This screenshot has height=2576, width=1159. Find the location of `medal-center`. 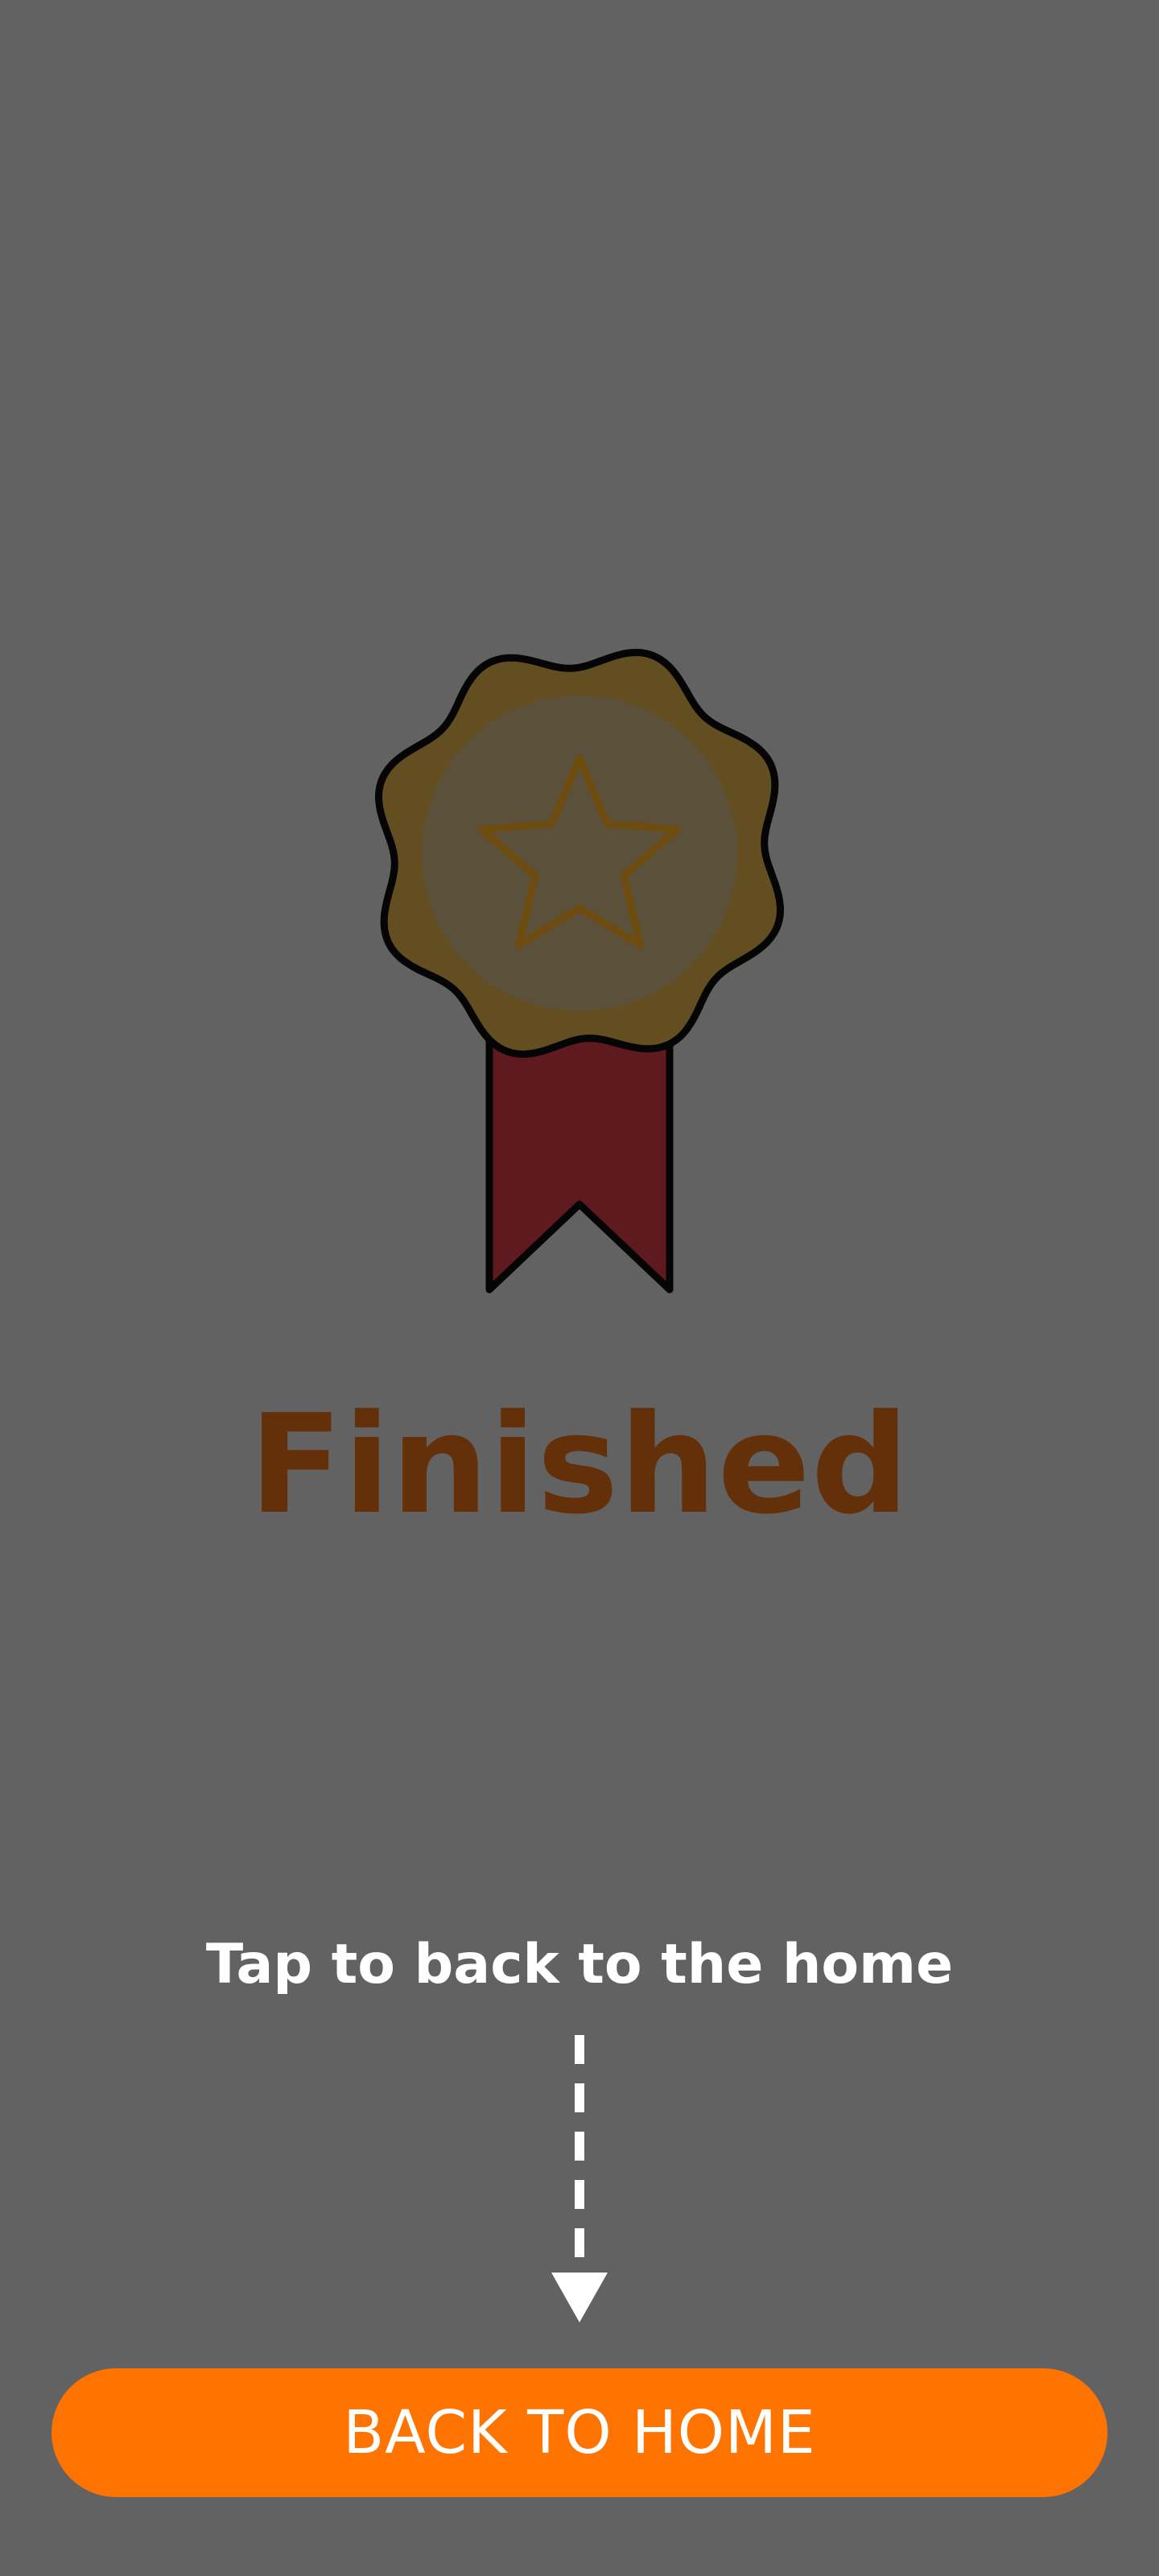

medal-center is located at coordinates (579, 853).